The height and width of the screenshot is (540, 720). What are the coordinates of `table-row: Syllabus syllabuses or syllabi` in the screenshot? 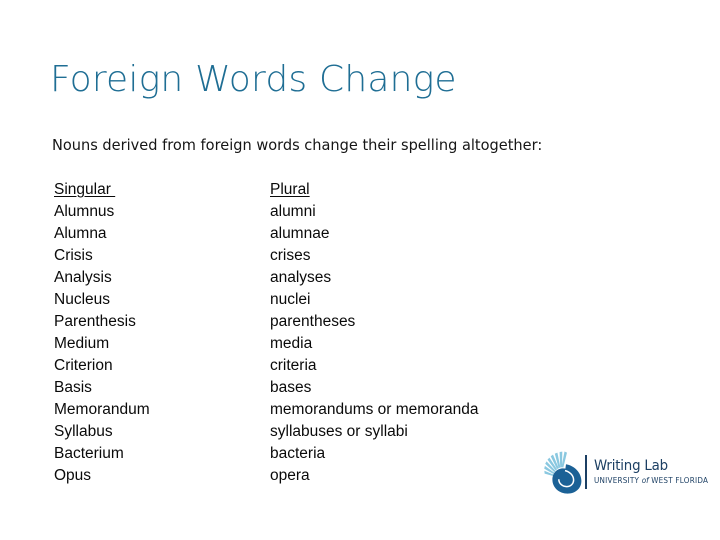 It's located at (334, 432).